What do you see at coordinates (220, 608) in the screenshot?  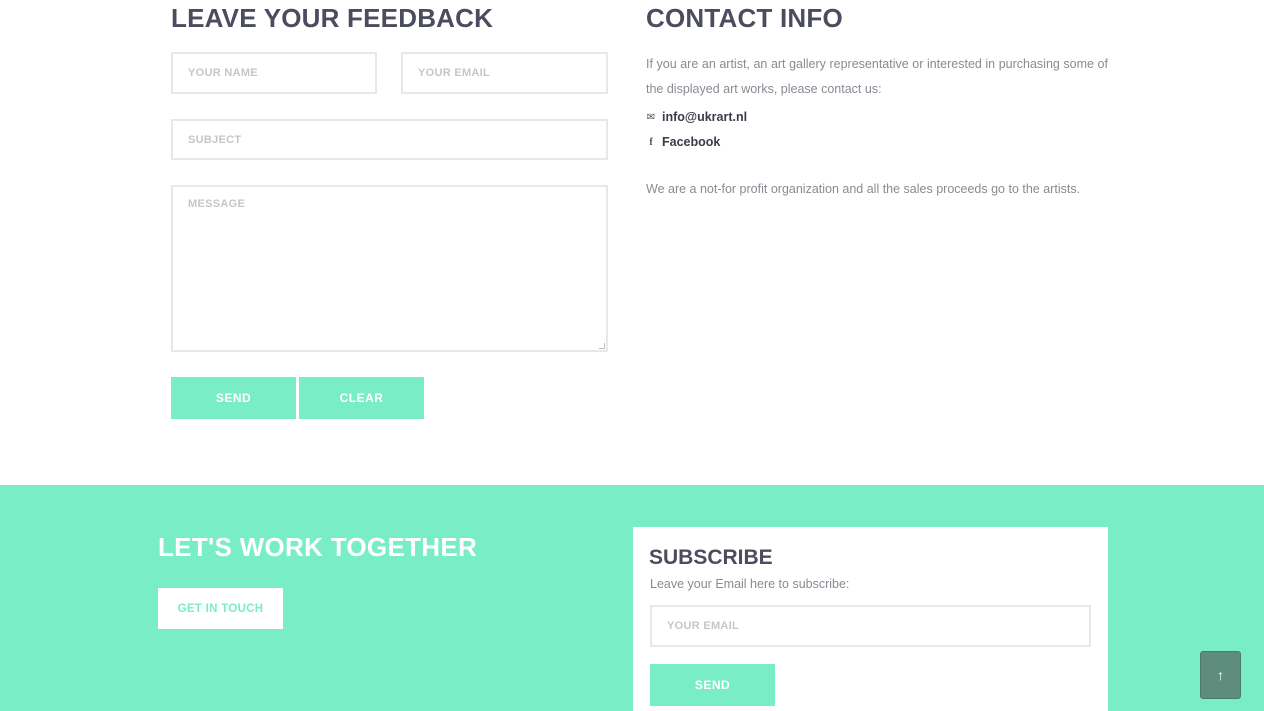 I see `get-in-touch-button: GET IN TOUCH` at bounding box center [220, 608].